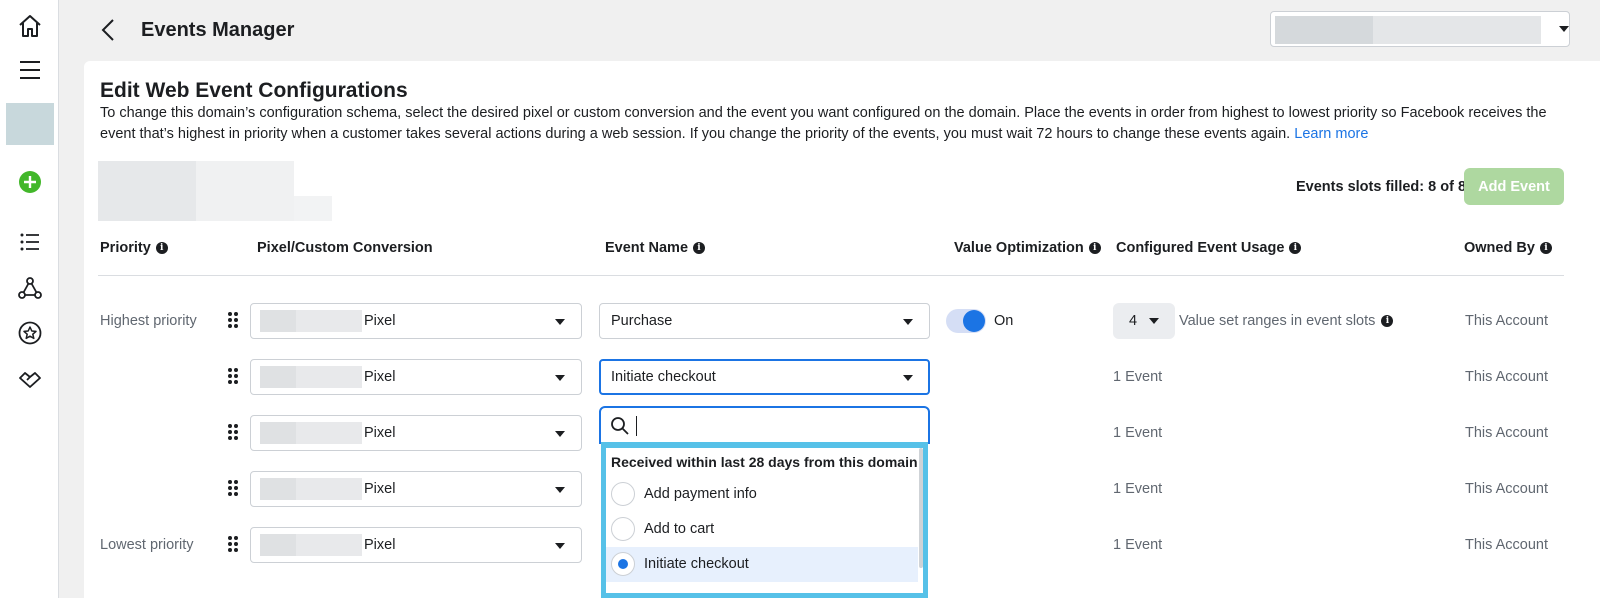  Describe the element at coordinates (1004, 321) in the screenshot. I see `toggle-label: On` at that location.